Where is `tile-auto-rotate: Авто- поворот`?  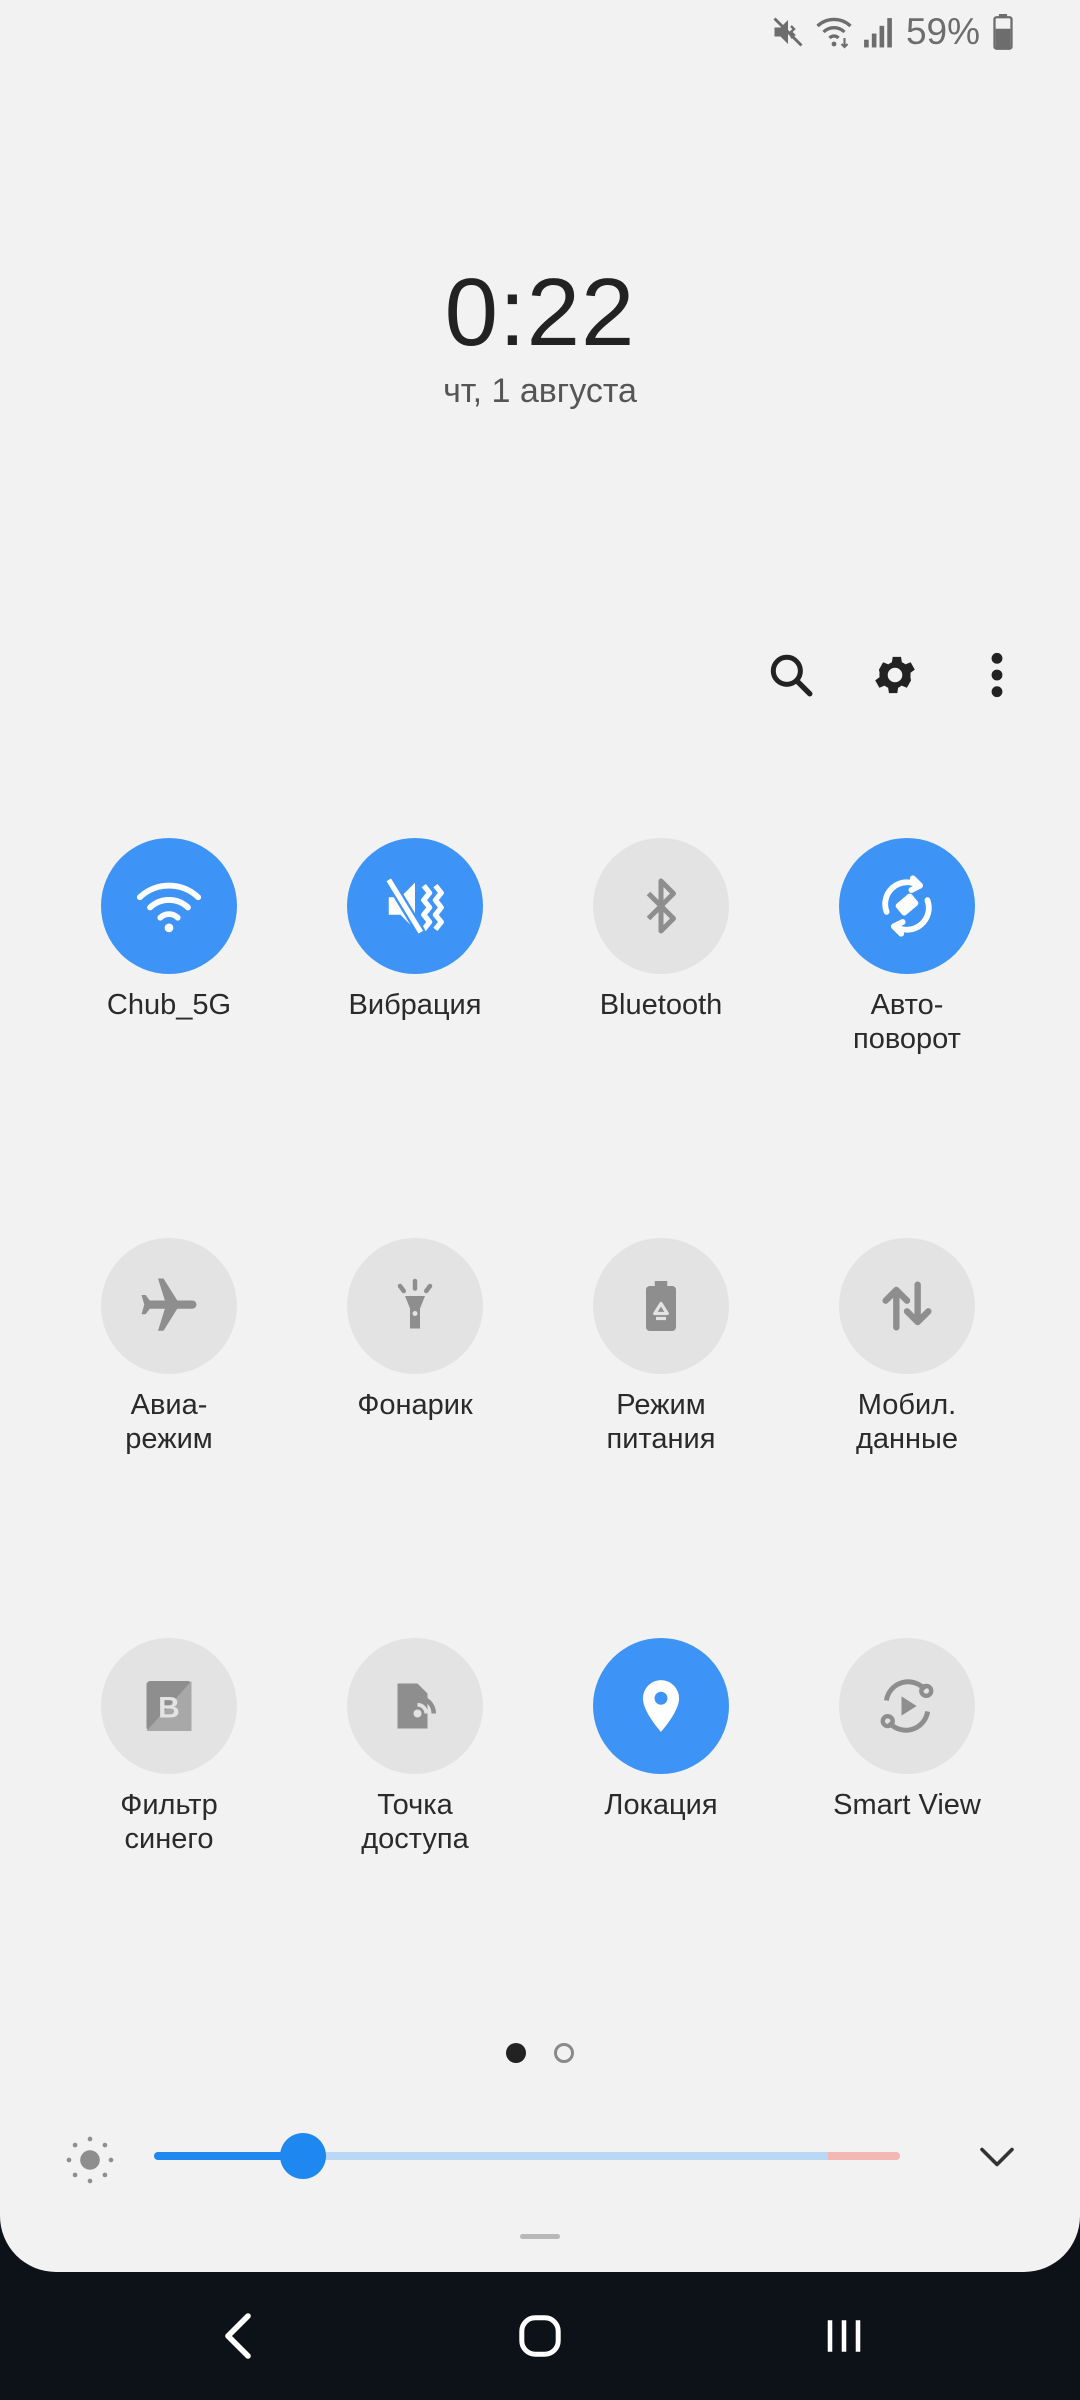
tile-auto-rotate: Авто- поворот is located at coordinates (907, 947).